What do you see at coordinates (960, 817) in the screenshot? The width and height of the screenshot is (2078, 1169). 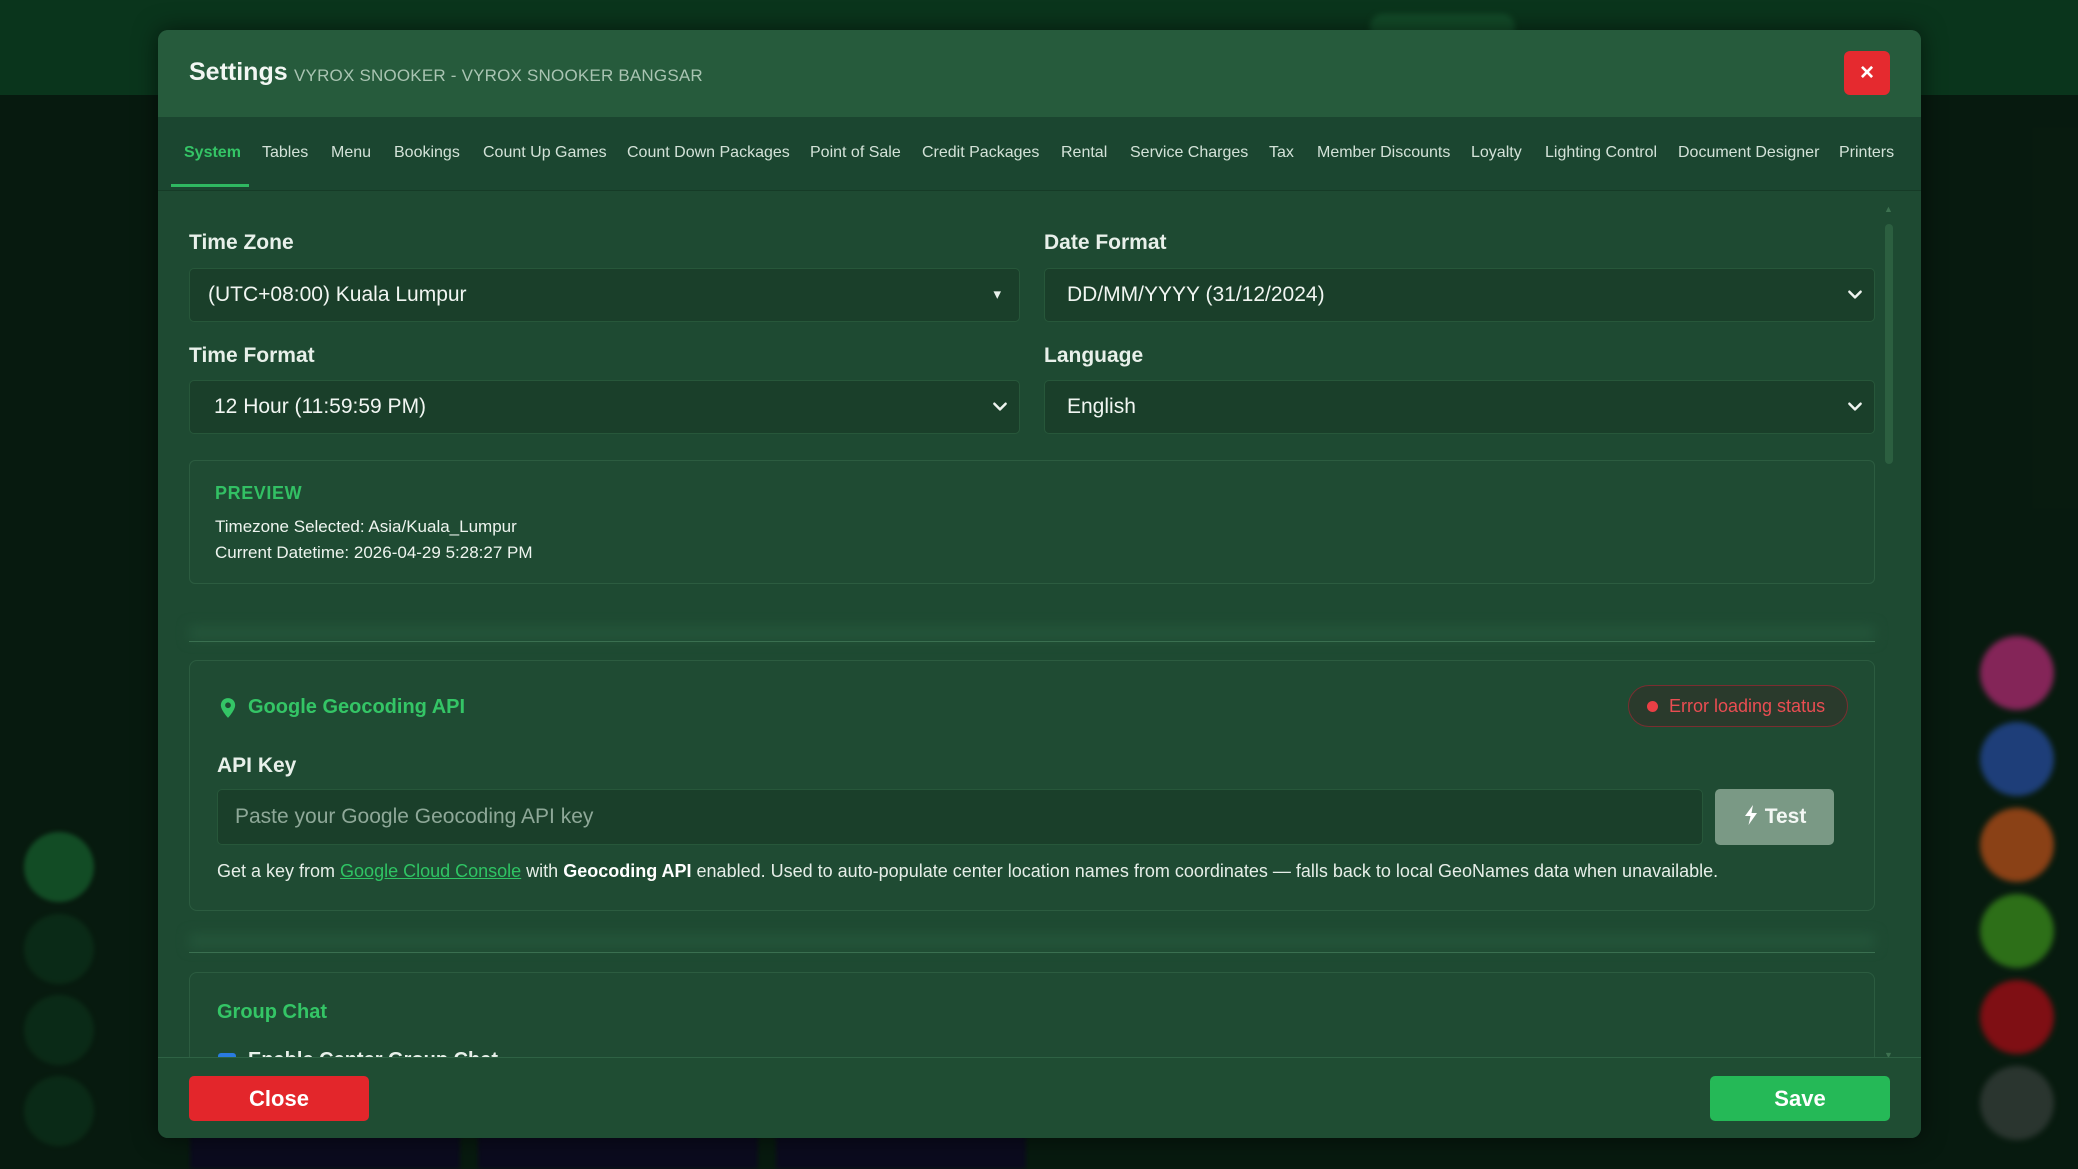 I see `api-key-input` at bounding box center [960, 817].